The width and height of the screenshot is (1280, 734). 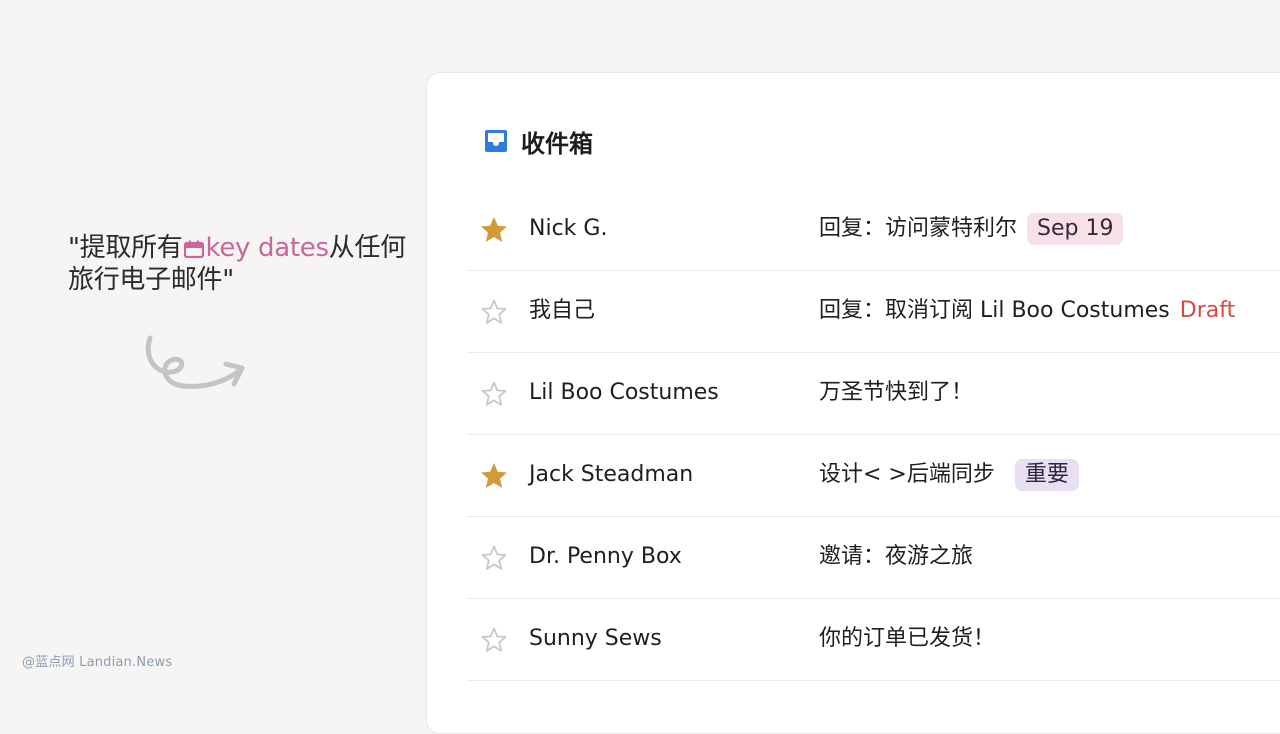 I want to click on email-row: Dr. Penny Box 邀请：夜游之旅, so click(x=873, y=558).